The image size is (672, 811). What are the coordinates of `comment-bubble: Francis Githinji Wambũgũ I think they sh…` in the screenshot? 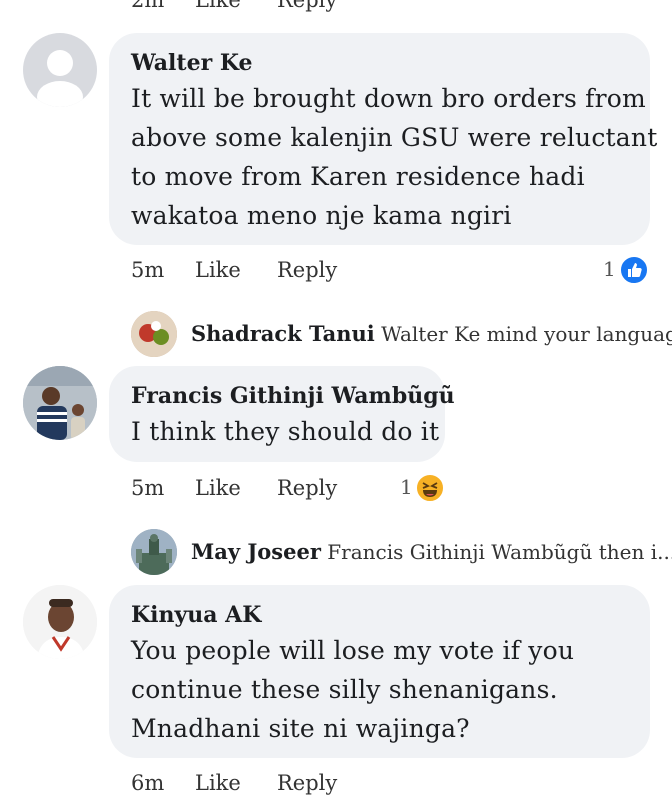 It's located at (282, 414).